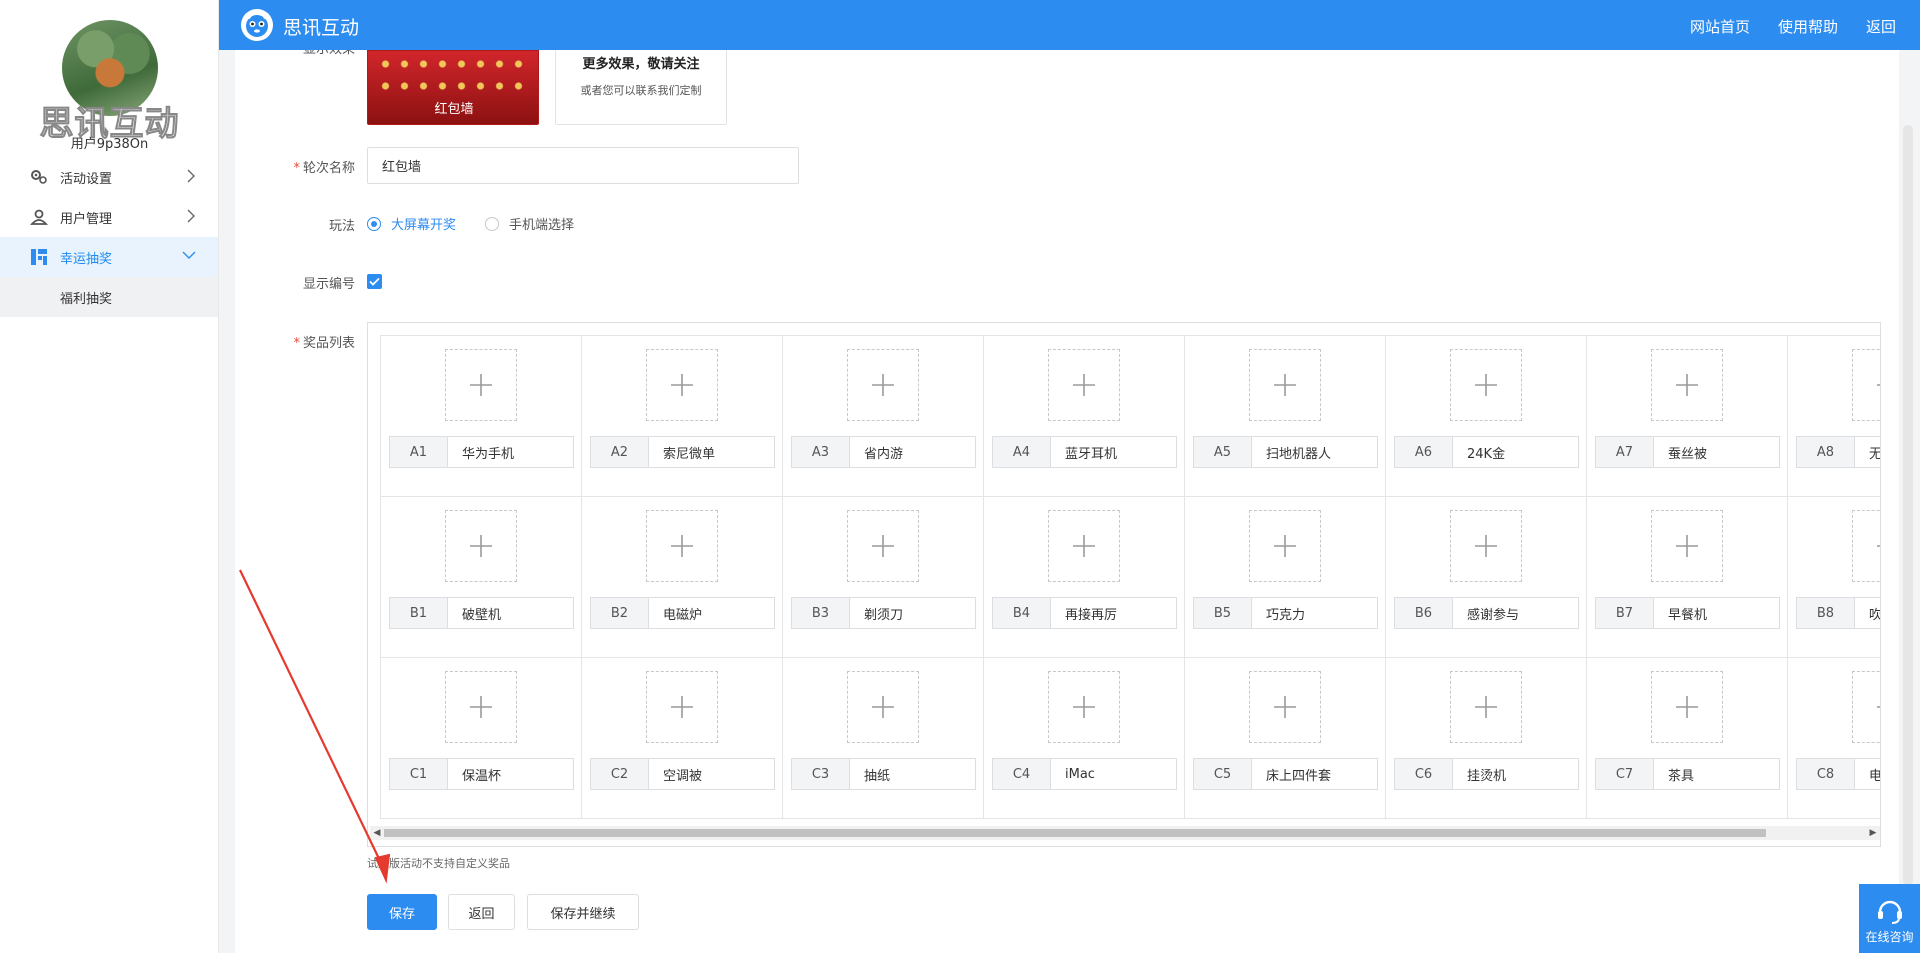 The height and width of the screenshot is (953, 1920). I want to click on prize-code: B7, so click(1624, 613).